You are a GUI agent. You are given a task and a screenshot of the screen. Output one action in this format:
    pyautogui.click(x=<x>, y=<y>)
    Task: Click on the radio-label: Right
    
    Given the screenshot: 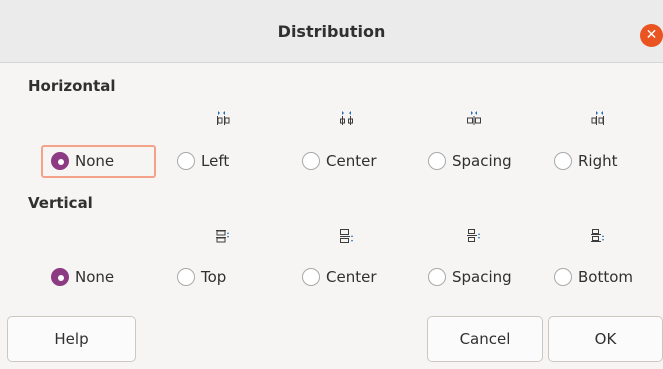 What is the action you would take?
    pyautogui.click(x=598, y=161)
    